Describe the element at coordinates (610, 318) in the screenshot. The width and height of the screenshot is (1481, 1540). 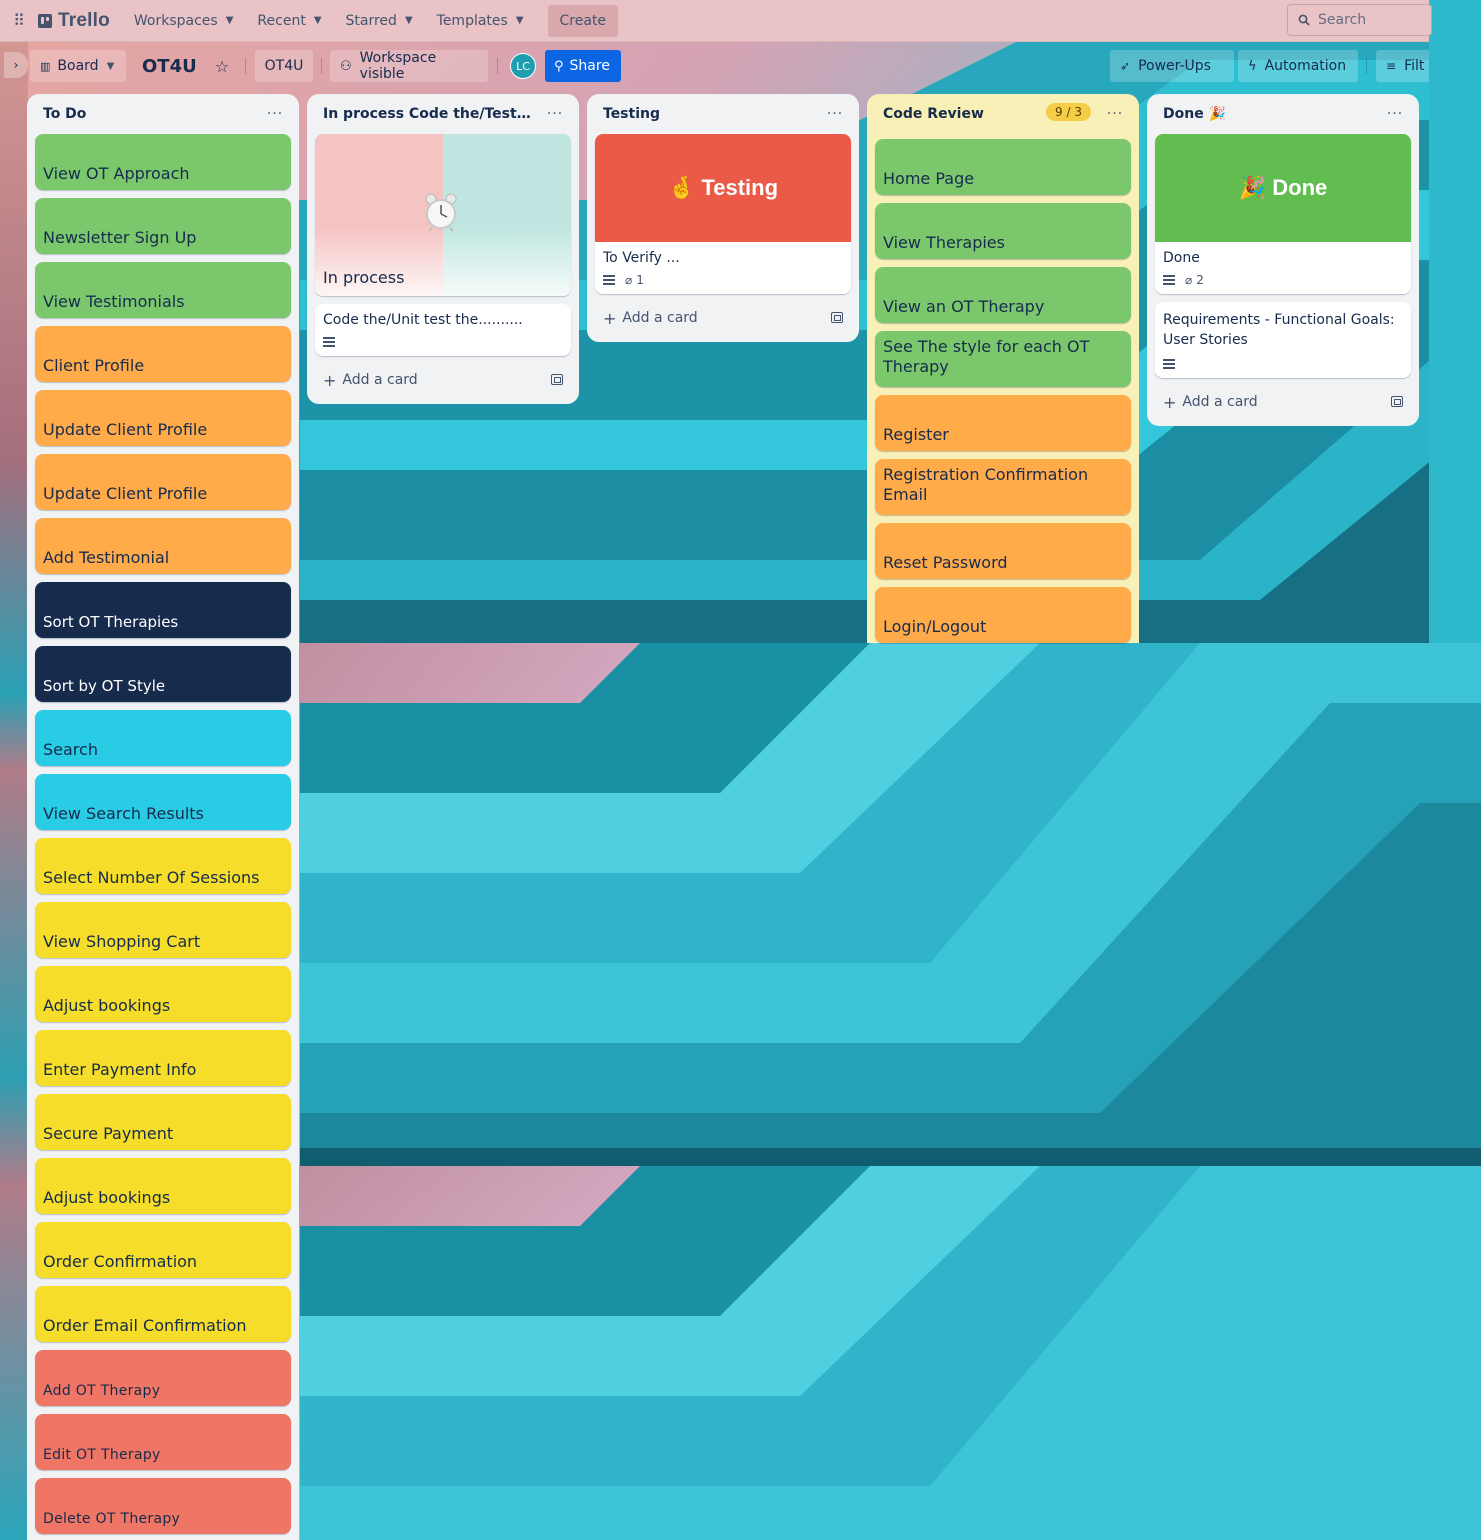
I see `plus-icon: +` at that location.